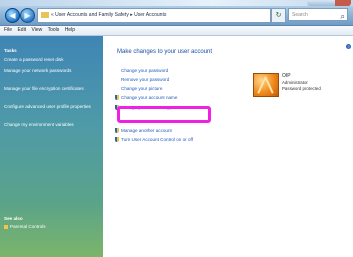  I want to click on parental-controls-label: Parental Controls, so click(28, 226).